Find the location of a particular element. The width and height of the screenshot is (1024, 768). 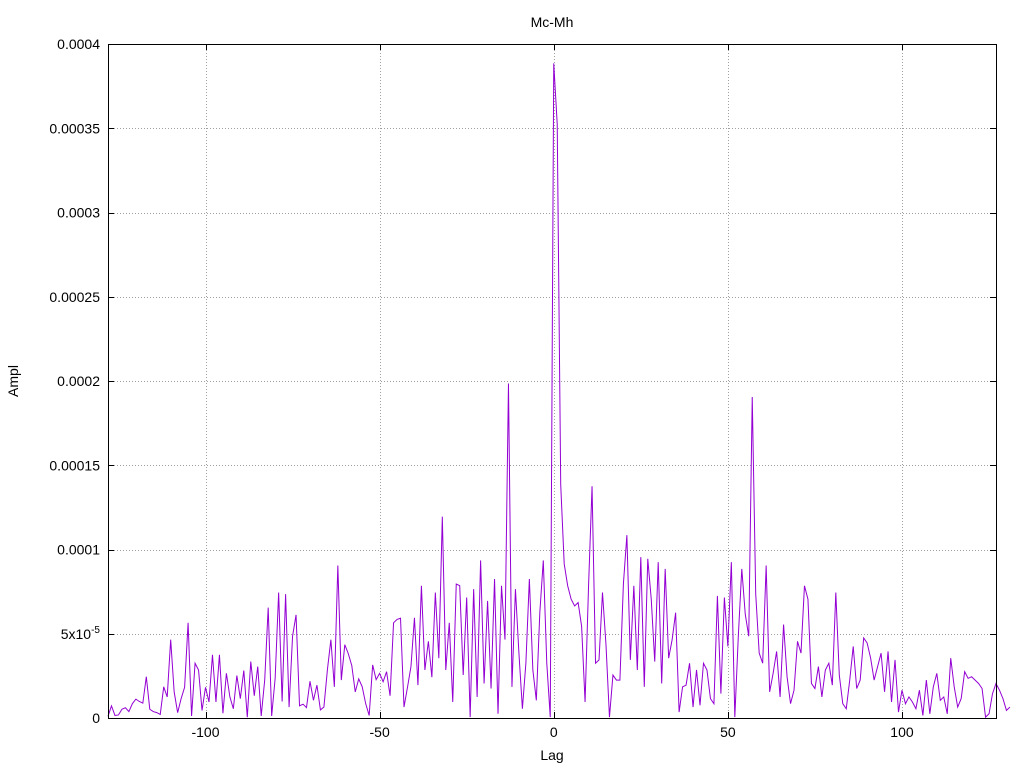

y-tick-label-text: 0.0004 is located at coordinates (78, 44).